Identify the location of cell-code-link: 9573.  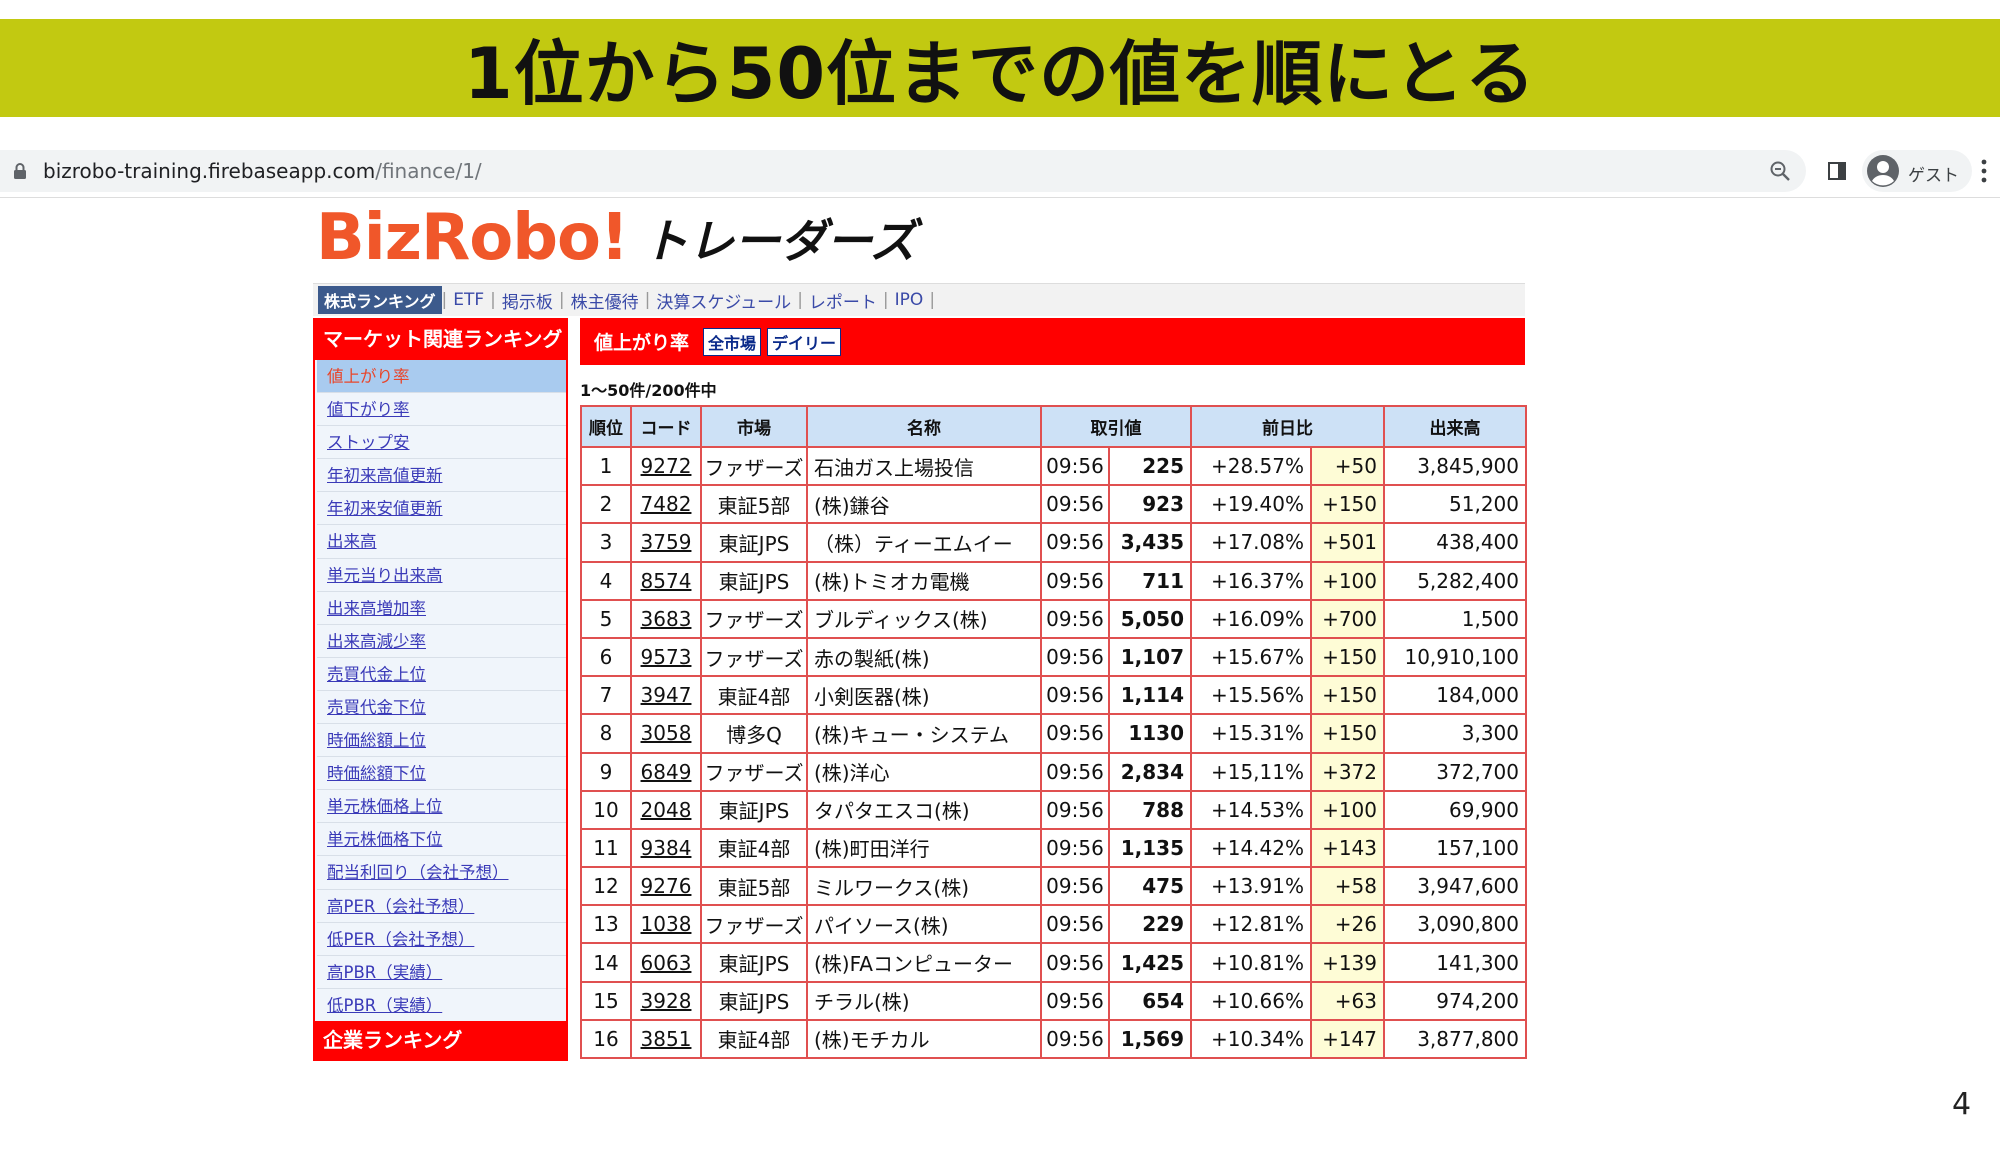
(666, 657).